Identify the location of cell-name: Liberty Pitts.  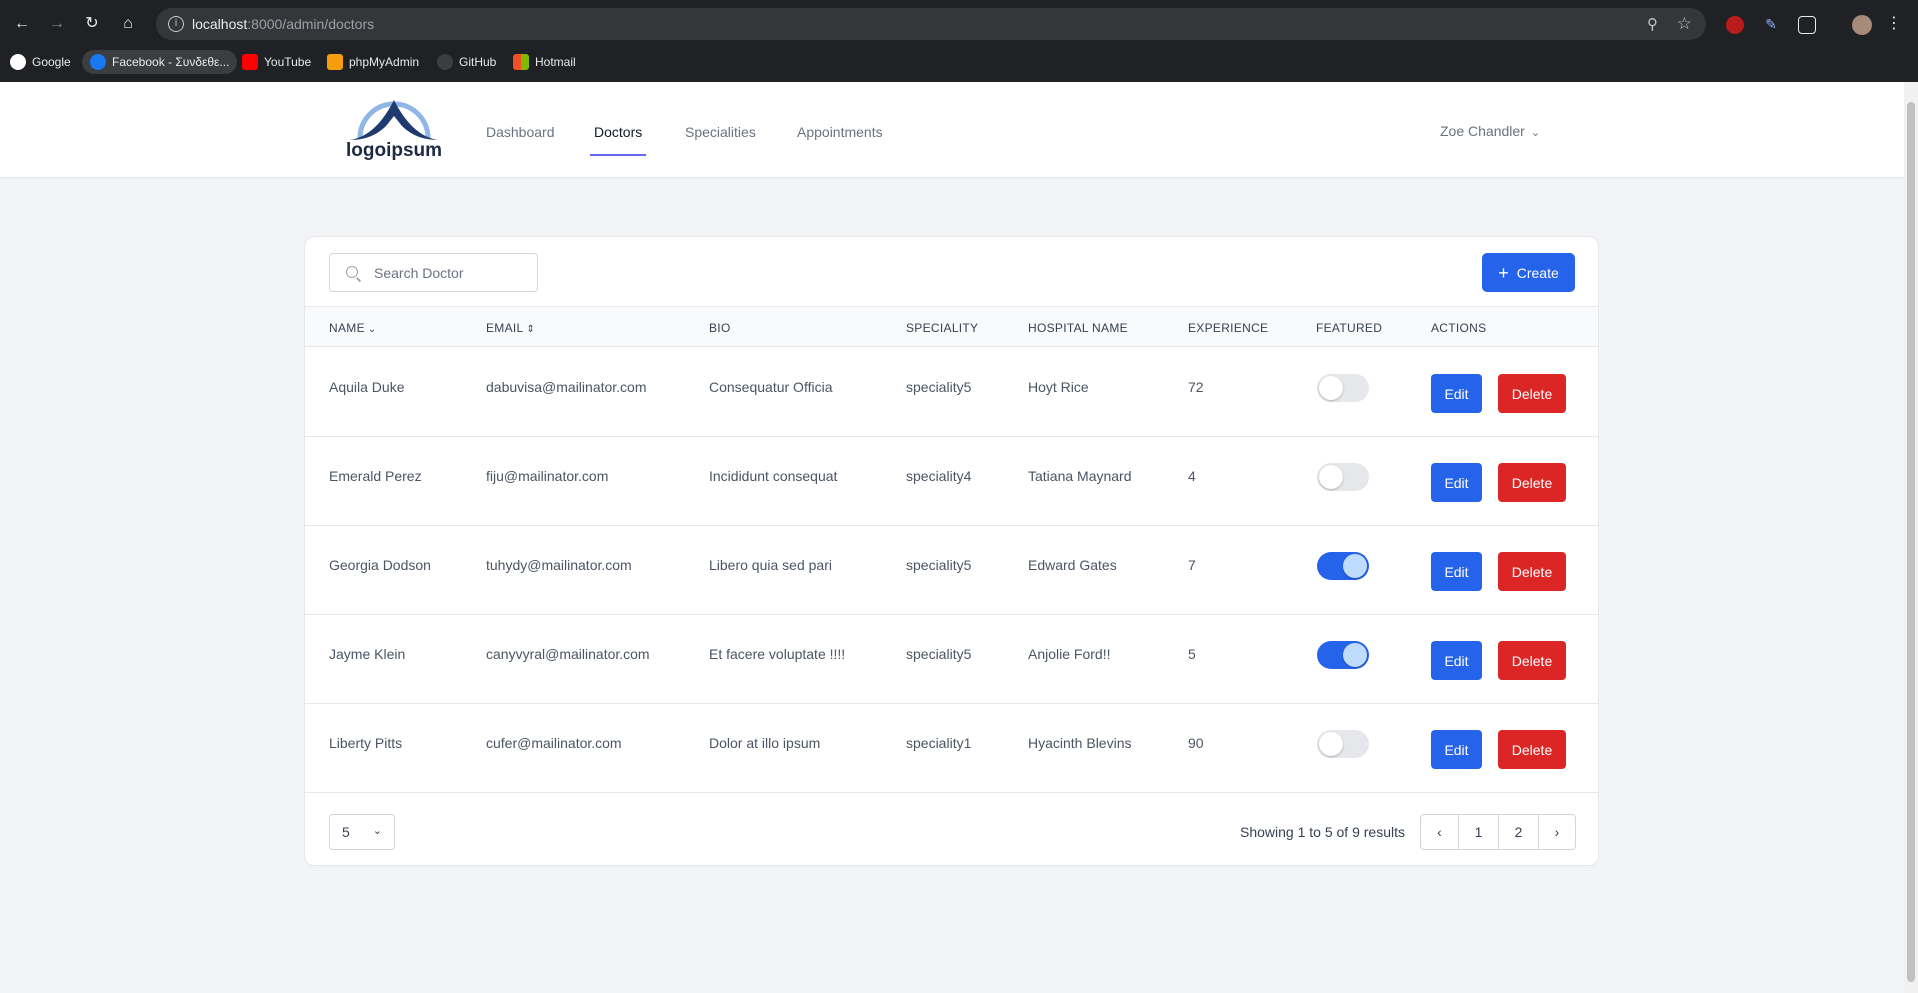
(366, 743).